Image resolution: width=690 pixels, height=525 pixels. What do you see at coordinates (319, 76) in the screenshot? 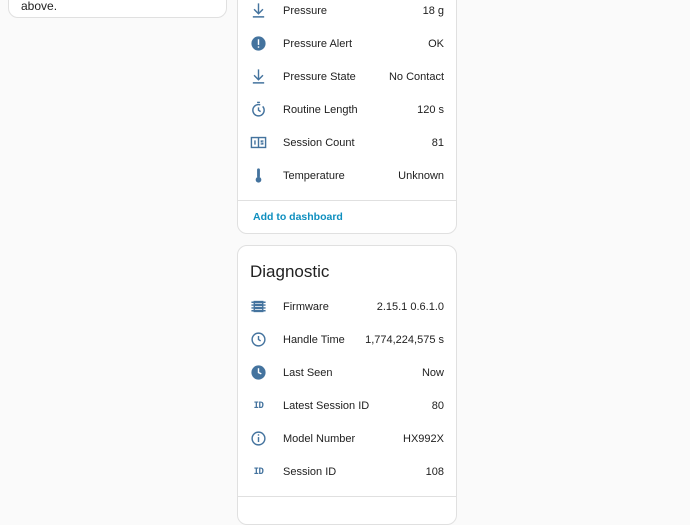
I see `entity-label: Pressure State` at bounding box center [319, 76].